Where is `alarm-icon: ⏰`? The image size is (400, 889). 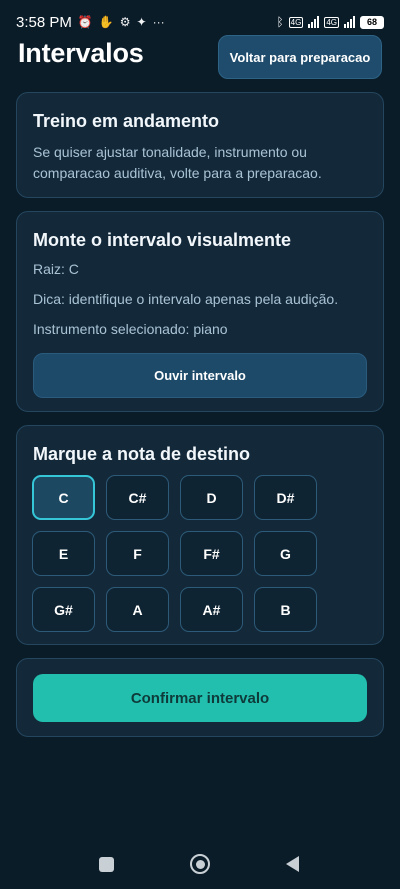
alarm-icon: ⏰ is located at coordinates (85, 22).